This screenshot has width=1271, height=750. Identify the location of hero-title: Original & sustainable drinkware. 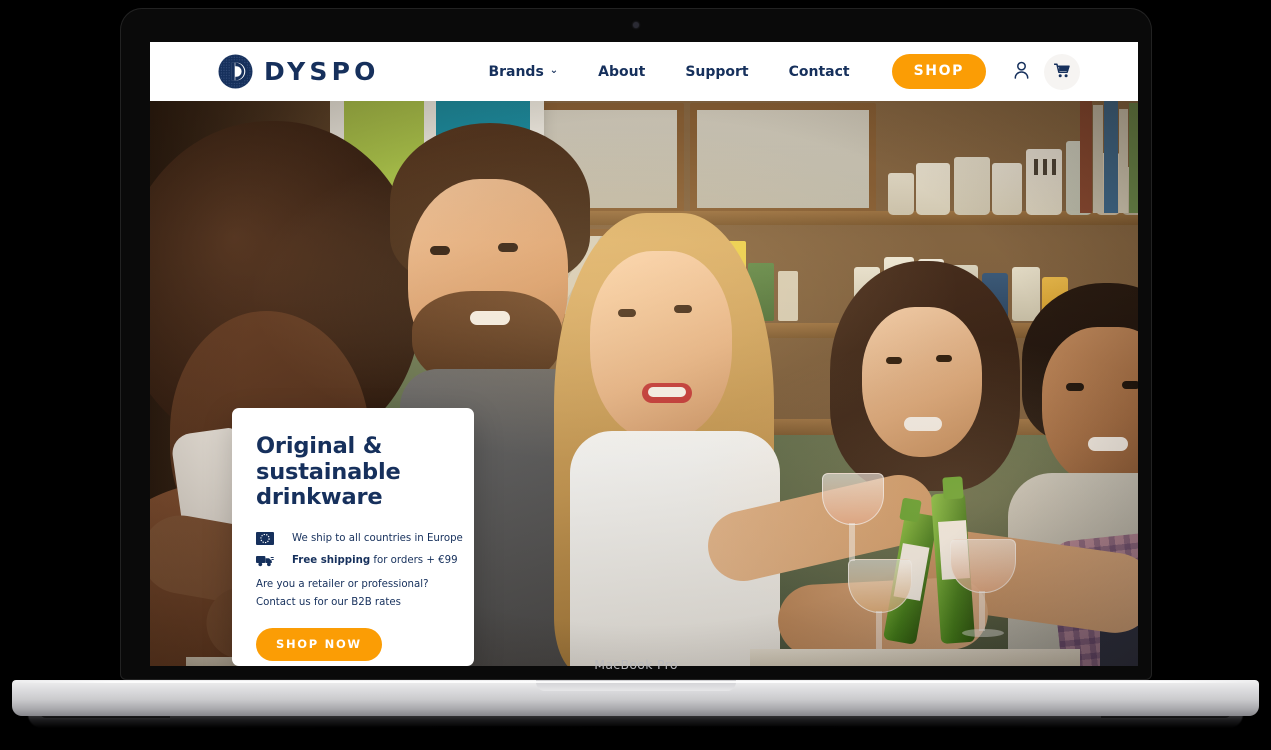
(353, 472).